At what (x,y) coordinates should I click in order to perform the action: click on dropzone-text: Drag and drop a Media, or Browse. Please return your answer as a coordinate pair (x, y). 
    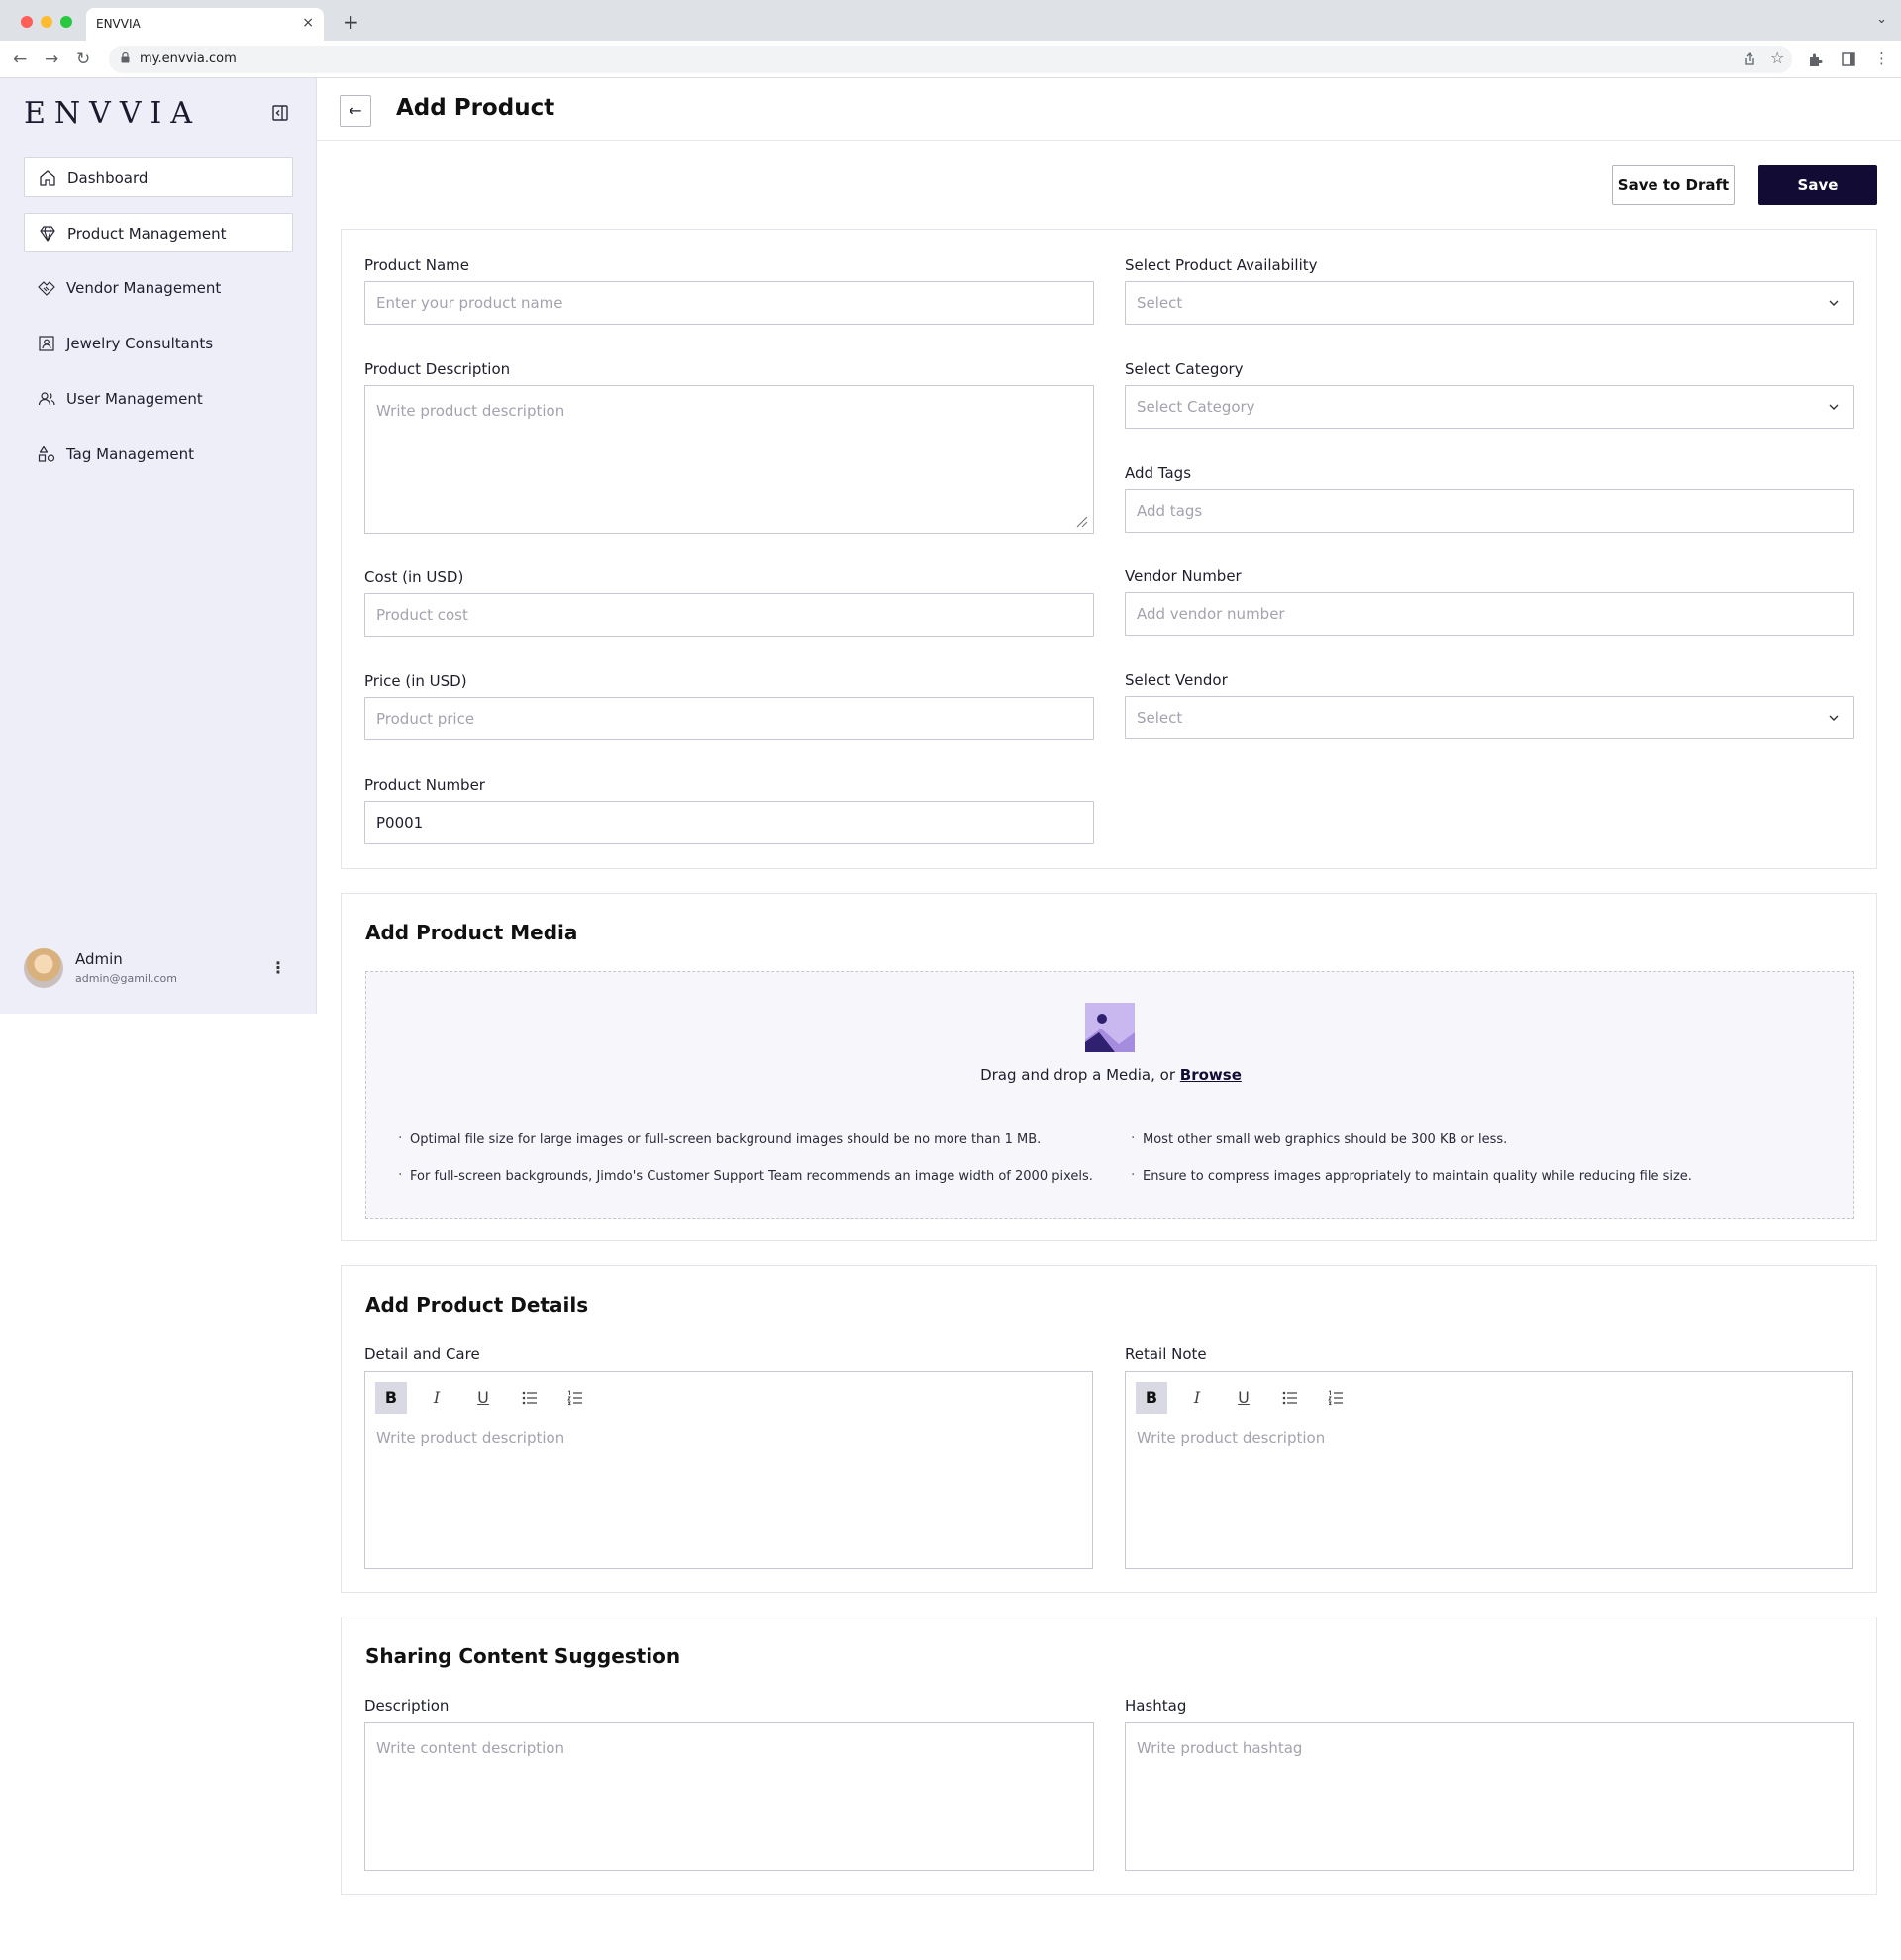
    Looking at the image, I should click on (1110, 1075).